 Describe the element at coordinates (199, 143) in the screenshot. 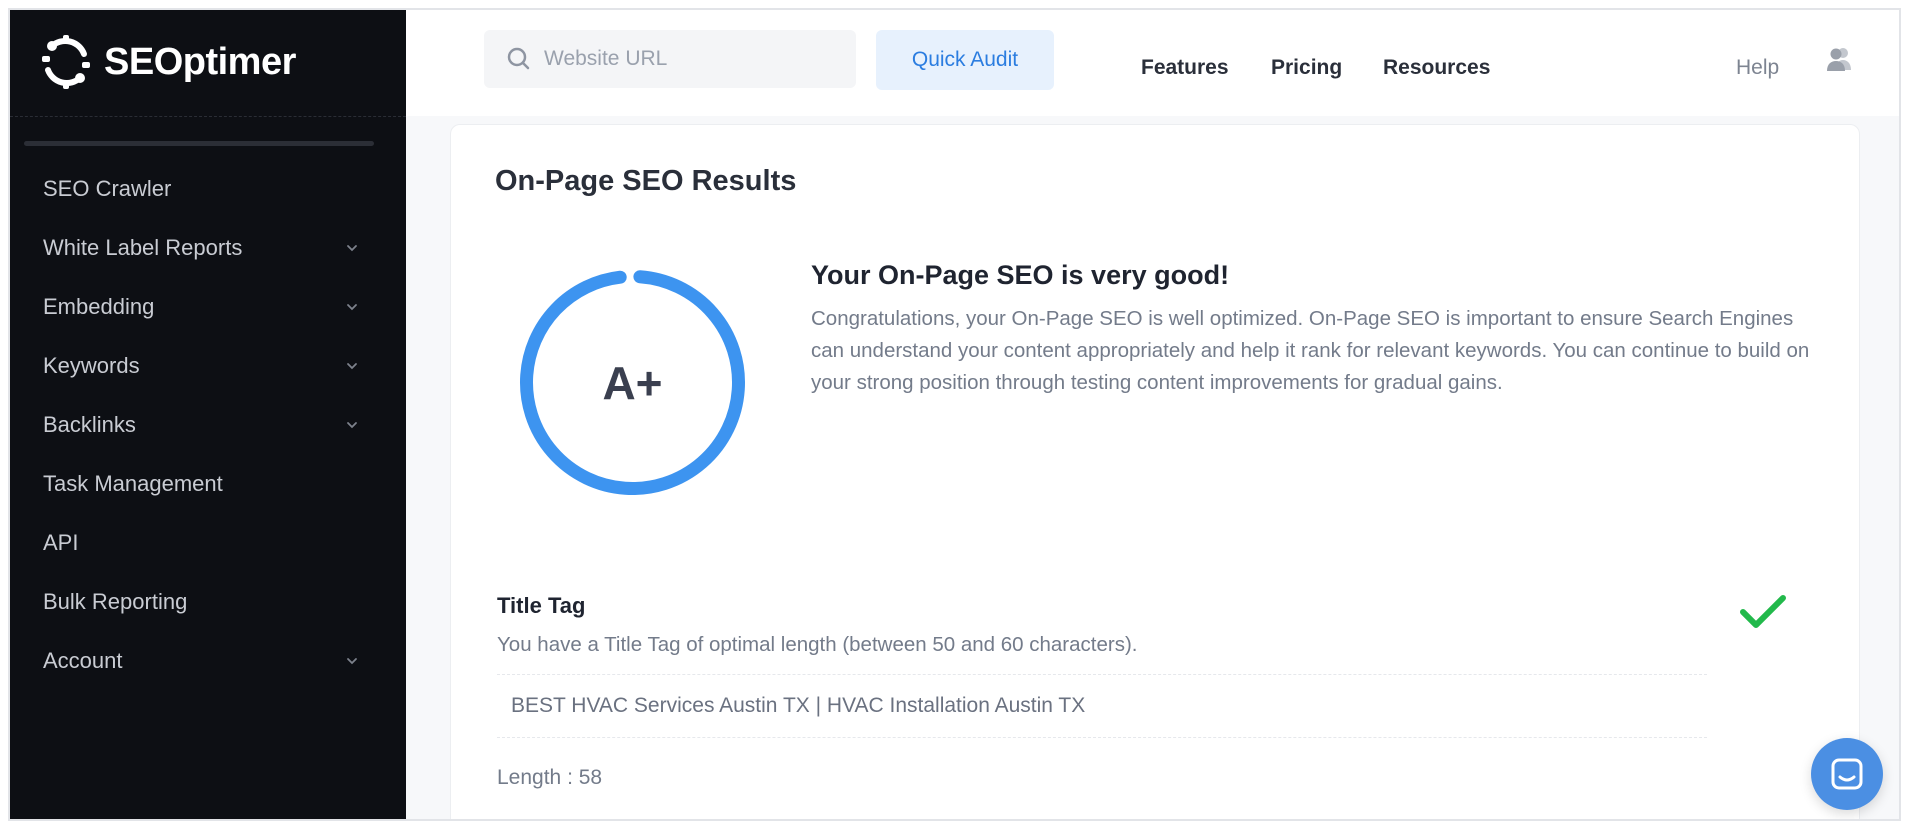

I see `sidebar-scrollbar` at that location.